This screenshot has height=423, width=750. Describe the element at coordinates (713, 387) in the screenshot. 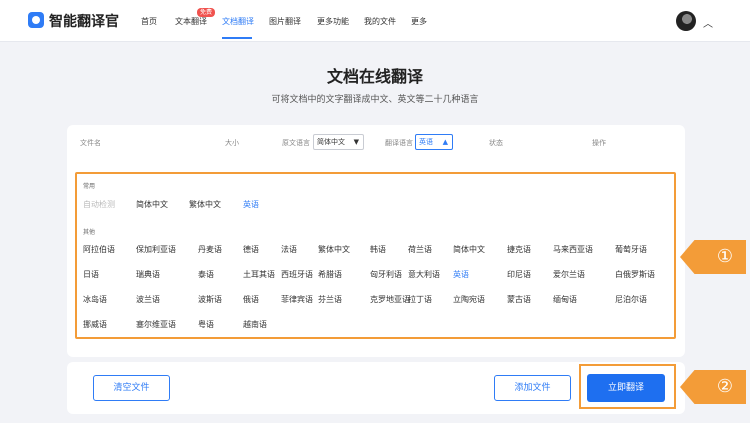

I see `step-marker-2: ②` at that location.